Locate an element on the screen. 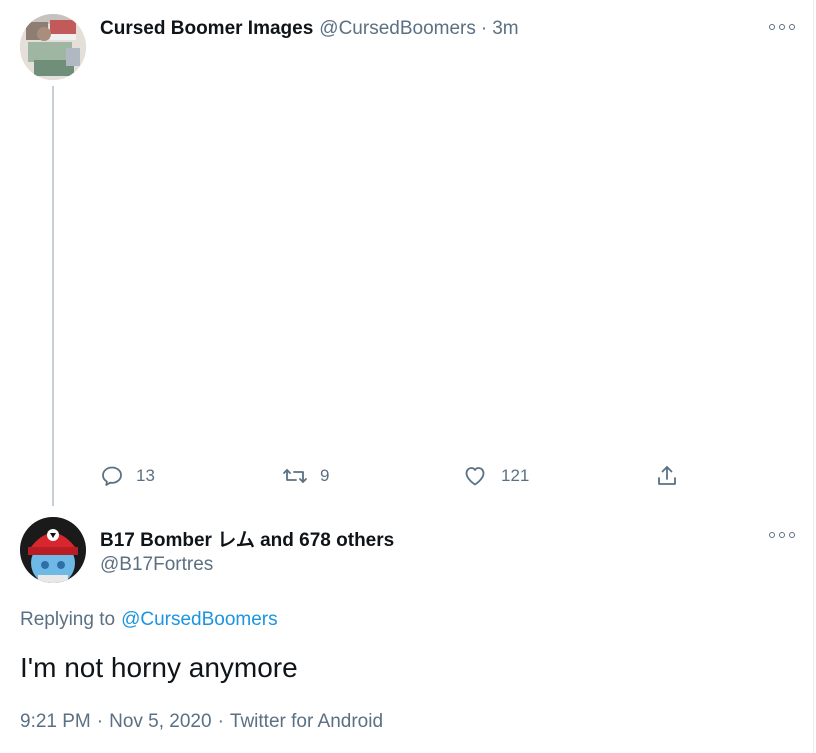 The image size is (816, 753). username: @B17Fortres is located at coordinates (156, 565).